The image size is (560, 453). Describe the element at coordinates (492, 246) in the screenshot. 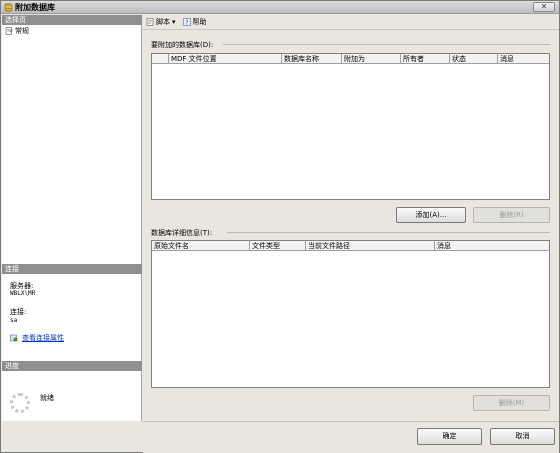

I see `column-header-details-message: 消息` at that location.